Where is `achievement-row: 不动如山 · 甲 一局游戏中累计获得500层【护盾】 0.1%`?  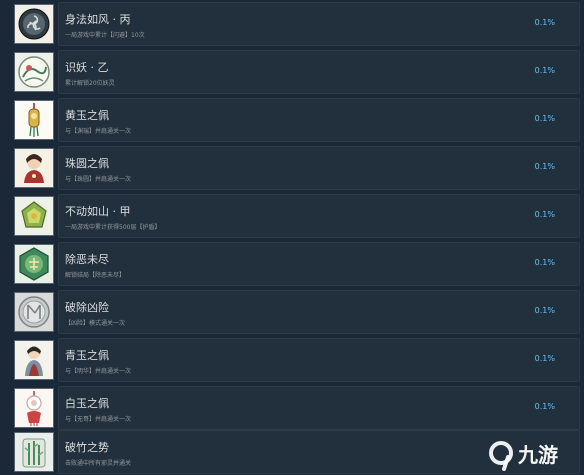
achievement-row: 不动如山 · 甲 一局游戏中累计获得500层【护盾】 0.1% is located at coordinates (292, 215).